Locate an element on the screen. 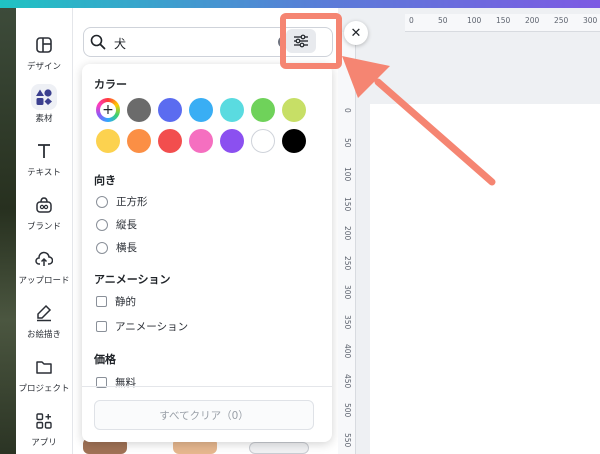 The image size is (600, 454). sidebar-item-label: プロジェクト is located at coordinates (44, 389).